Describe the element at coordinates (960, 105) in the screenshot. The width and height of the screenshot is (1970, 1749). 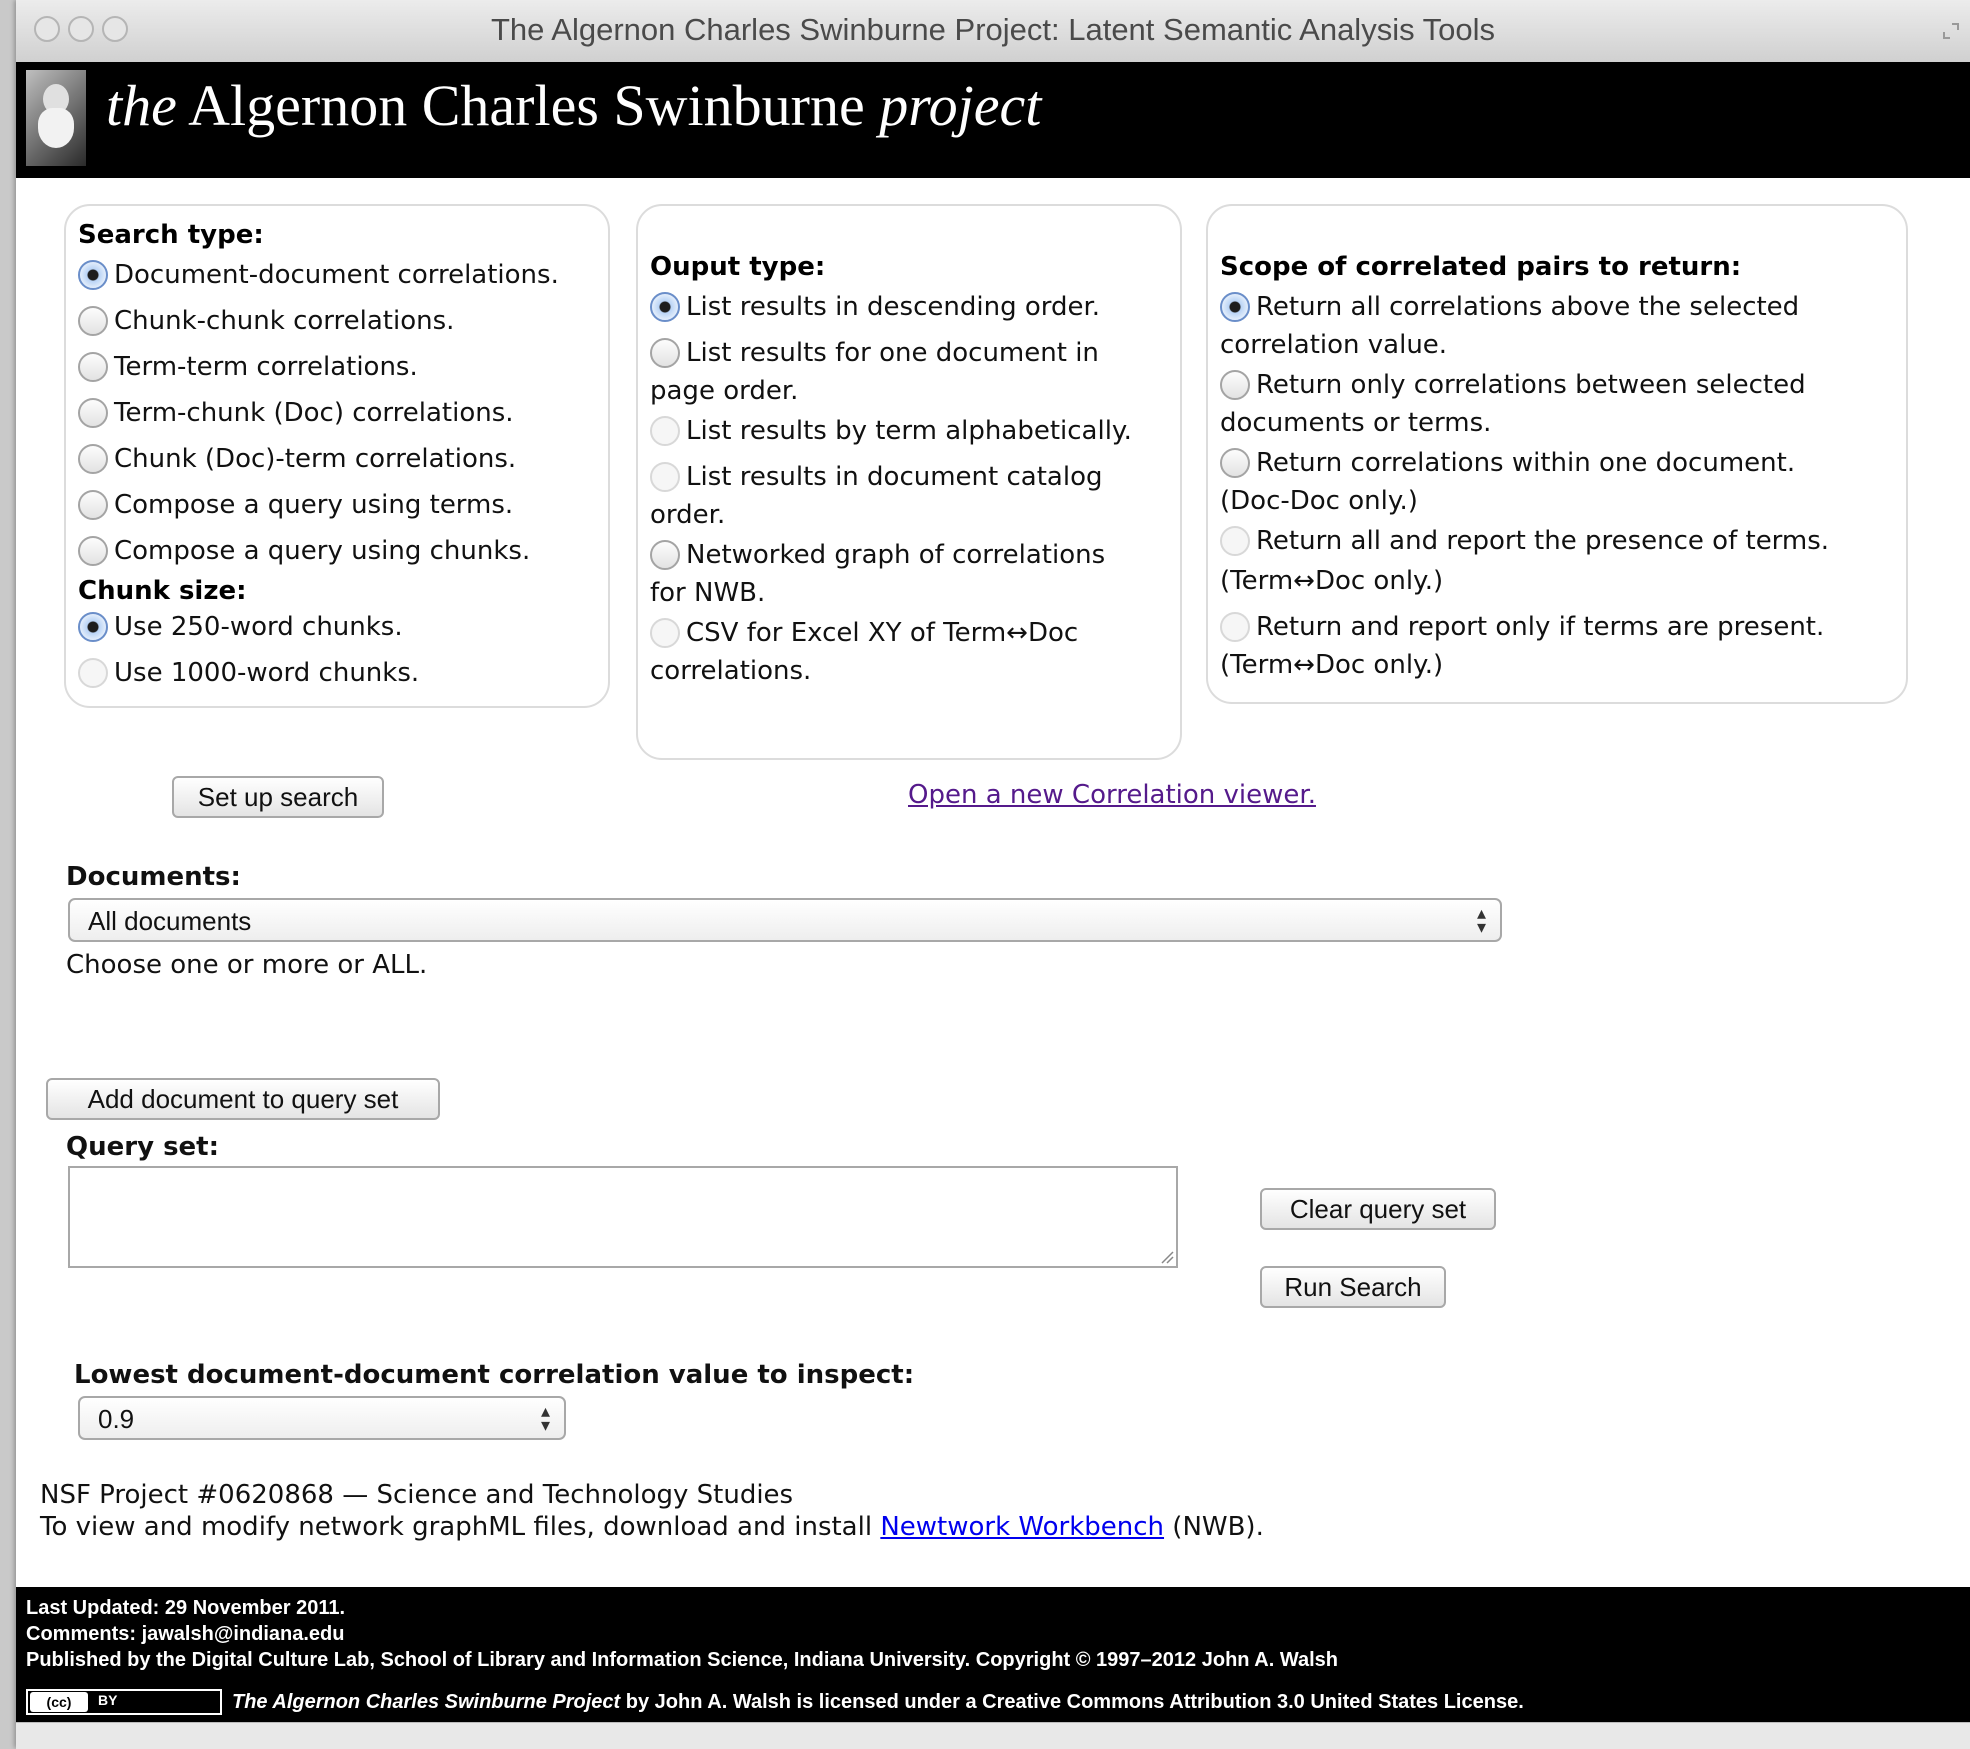
I see `site-title-project: project` at that location.